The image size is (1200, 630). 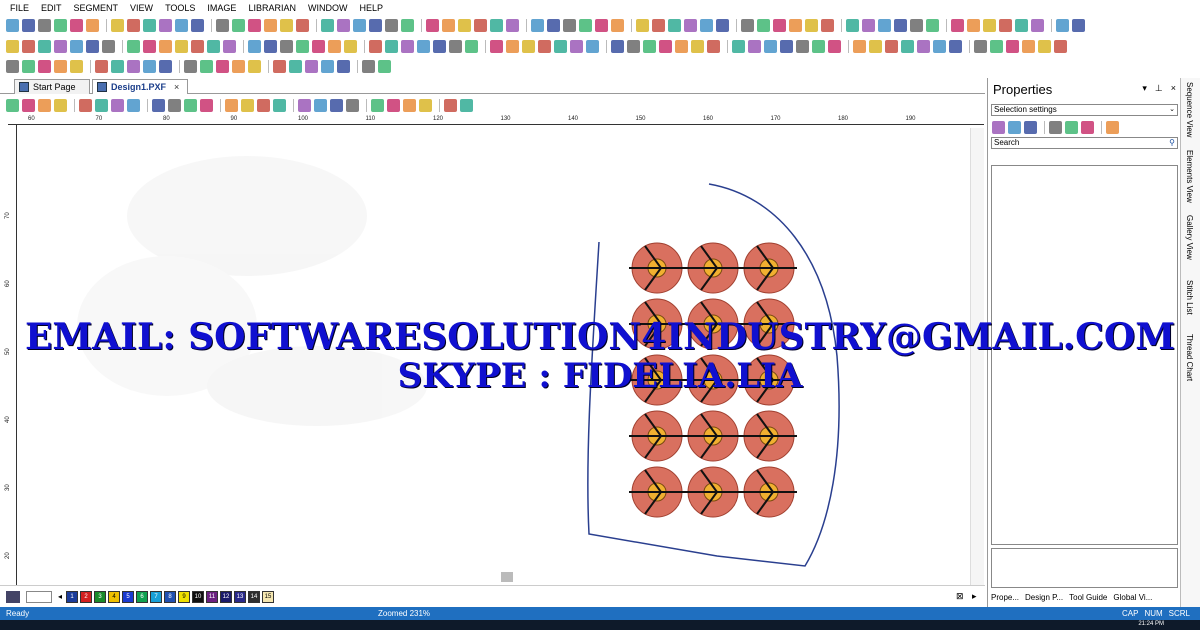 I want to click on thread-color-swatch: 7, so click(x=156, y=596).